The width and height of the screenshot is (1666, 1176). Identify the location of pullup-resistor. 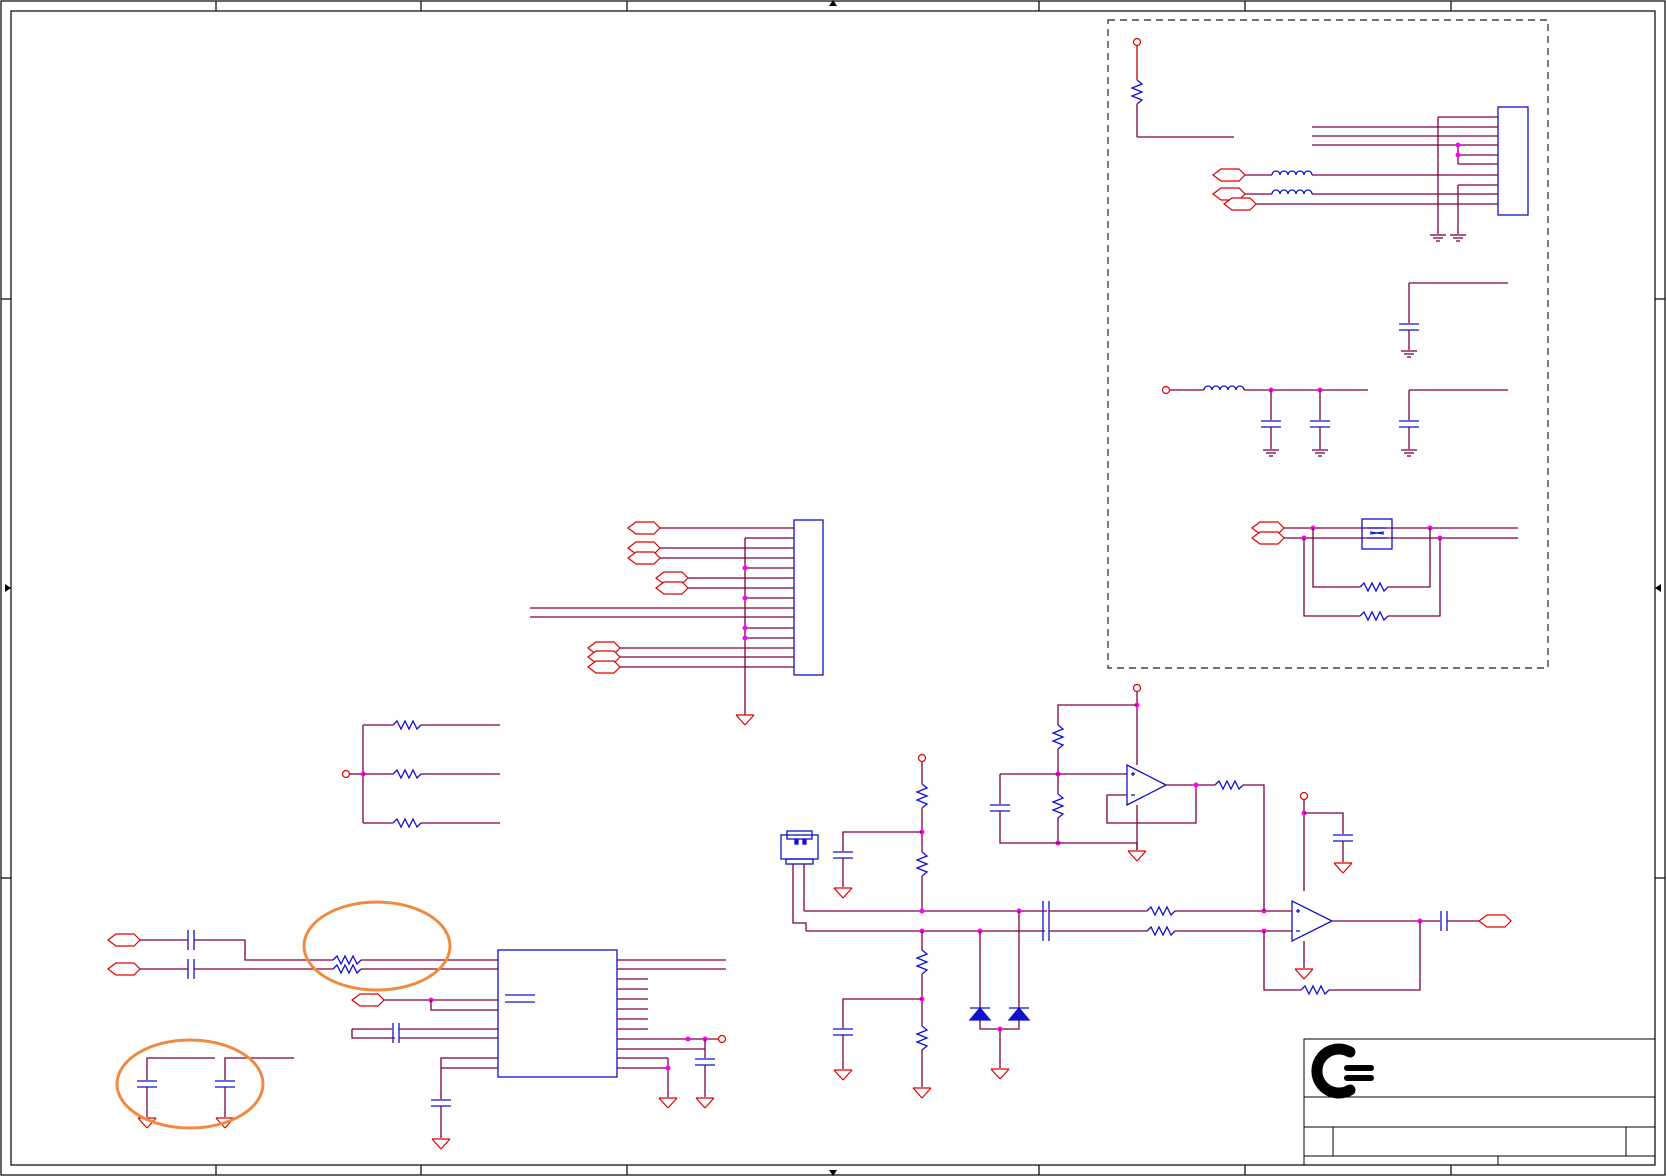
(1182, 87).